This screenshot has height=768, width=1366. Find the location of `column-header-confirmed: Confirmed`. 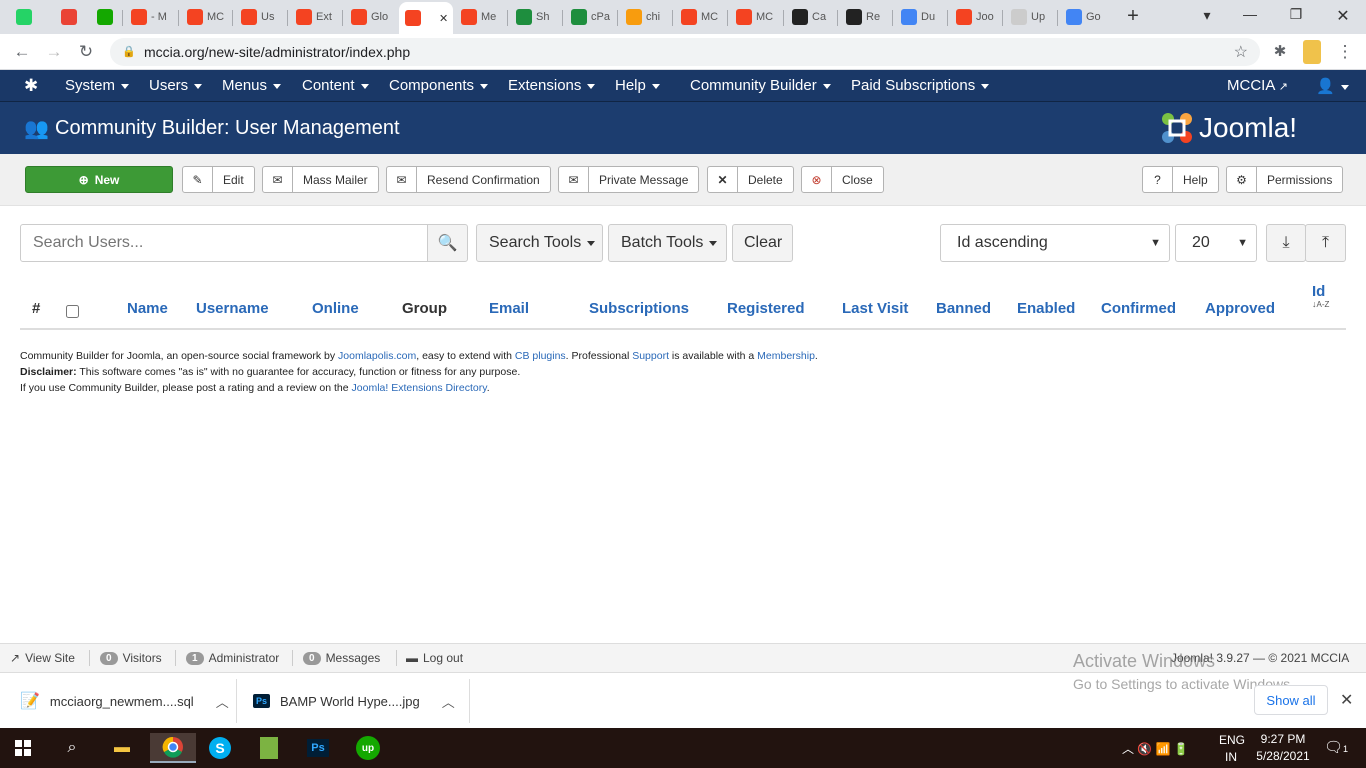

column-header-confirmed: Confirmed is located at coordinates (1138, 308).